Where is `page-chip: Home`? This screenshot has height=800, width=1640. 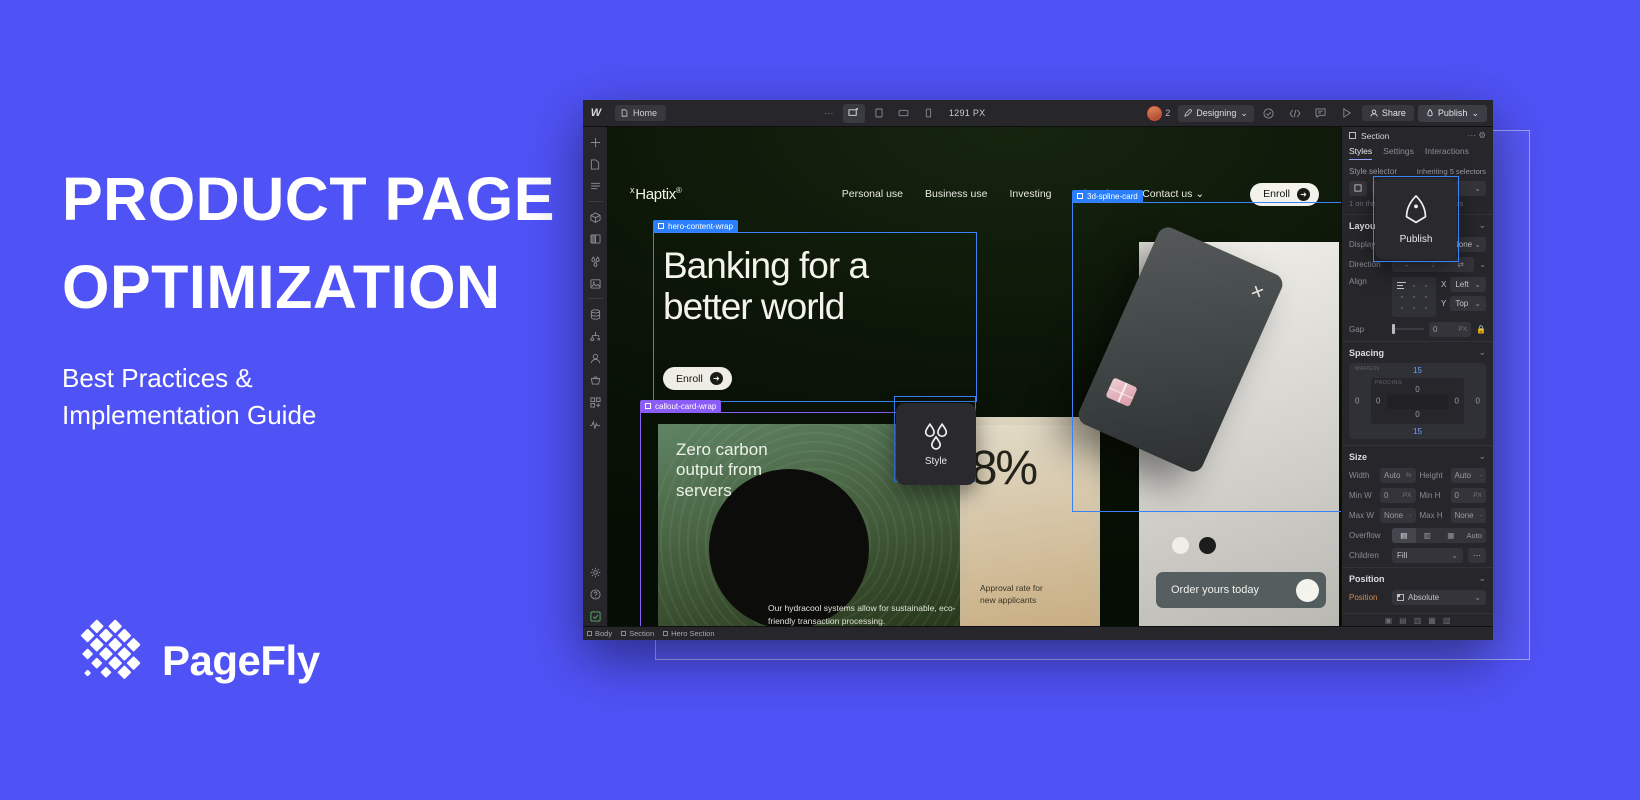
page-chip: Home is located at coordinates (641, 113).